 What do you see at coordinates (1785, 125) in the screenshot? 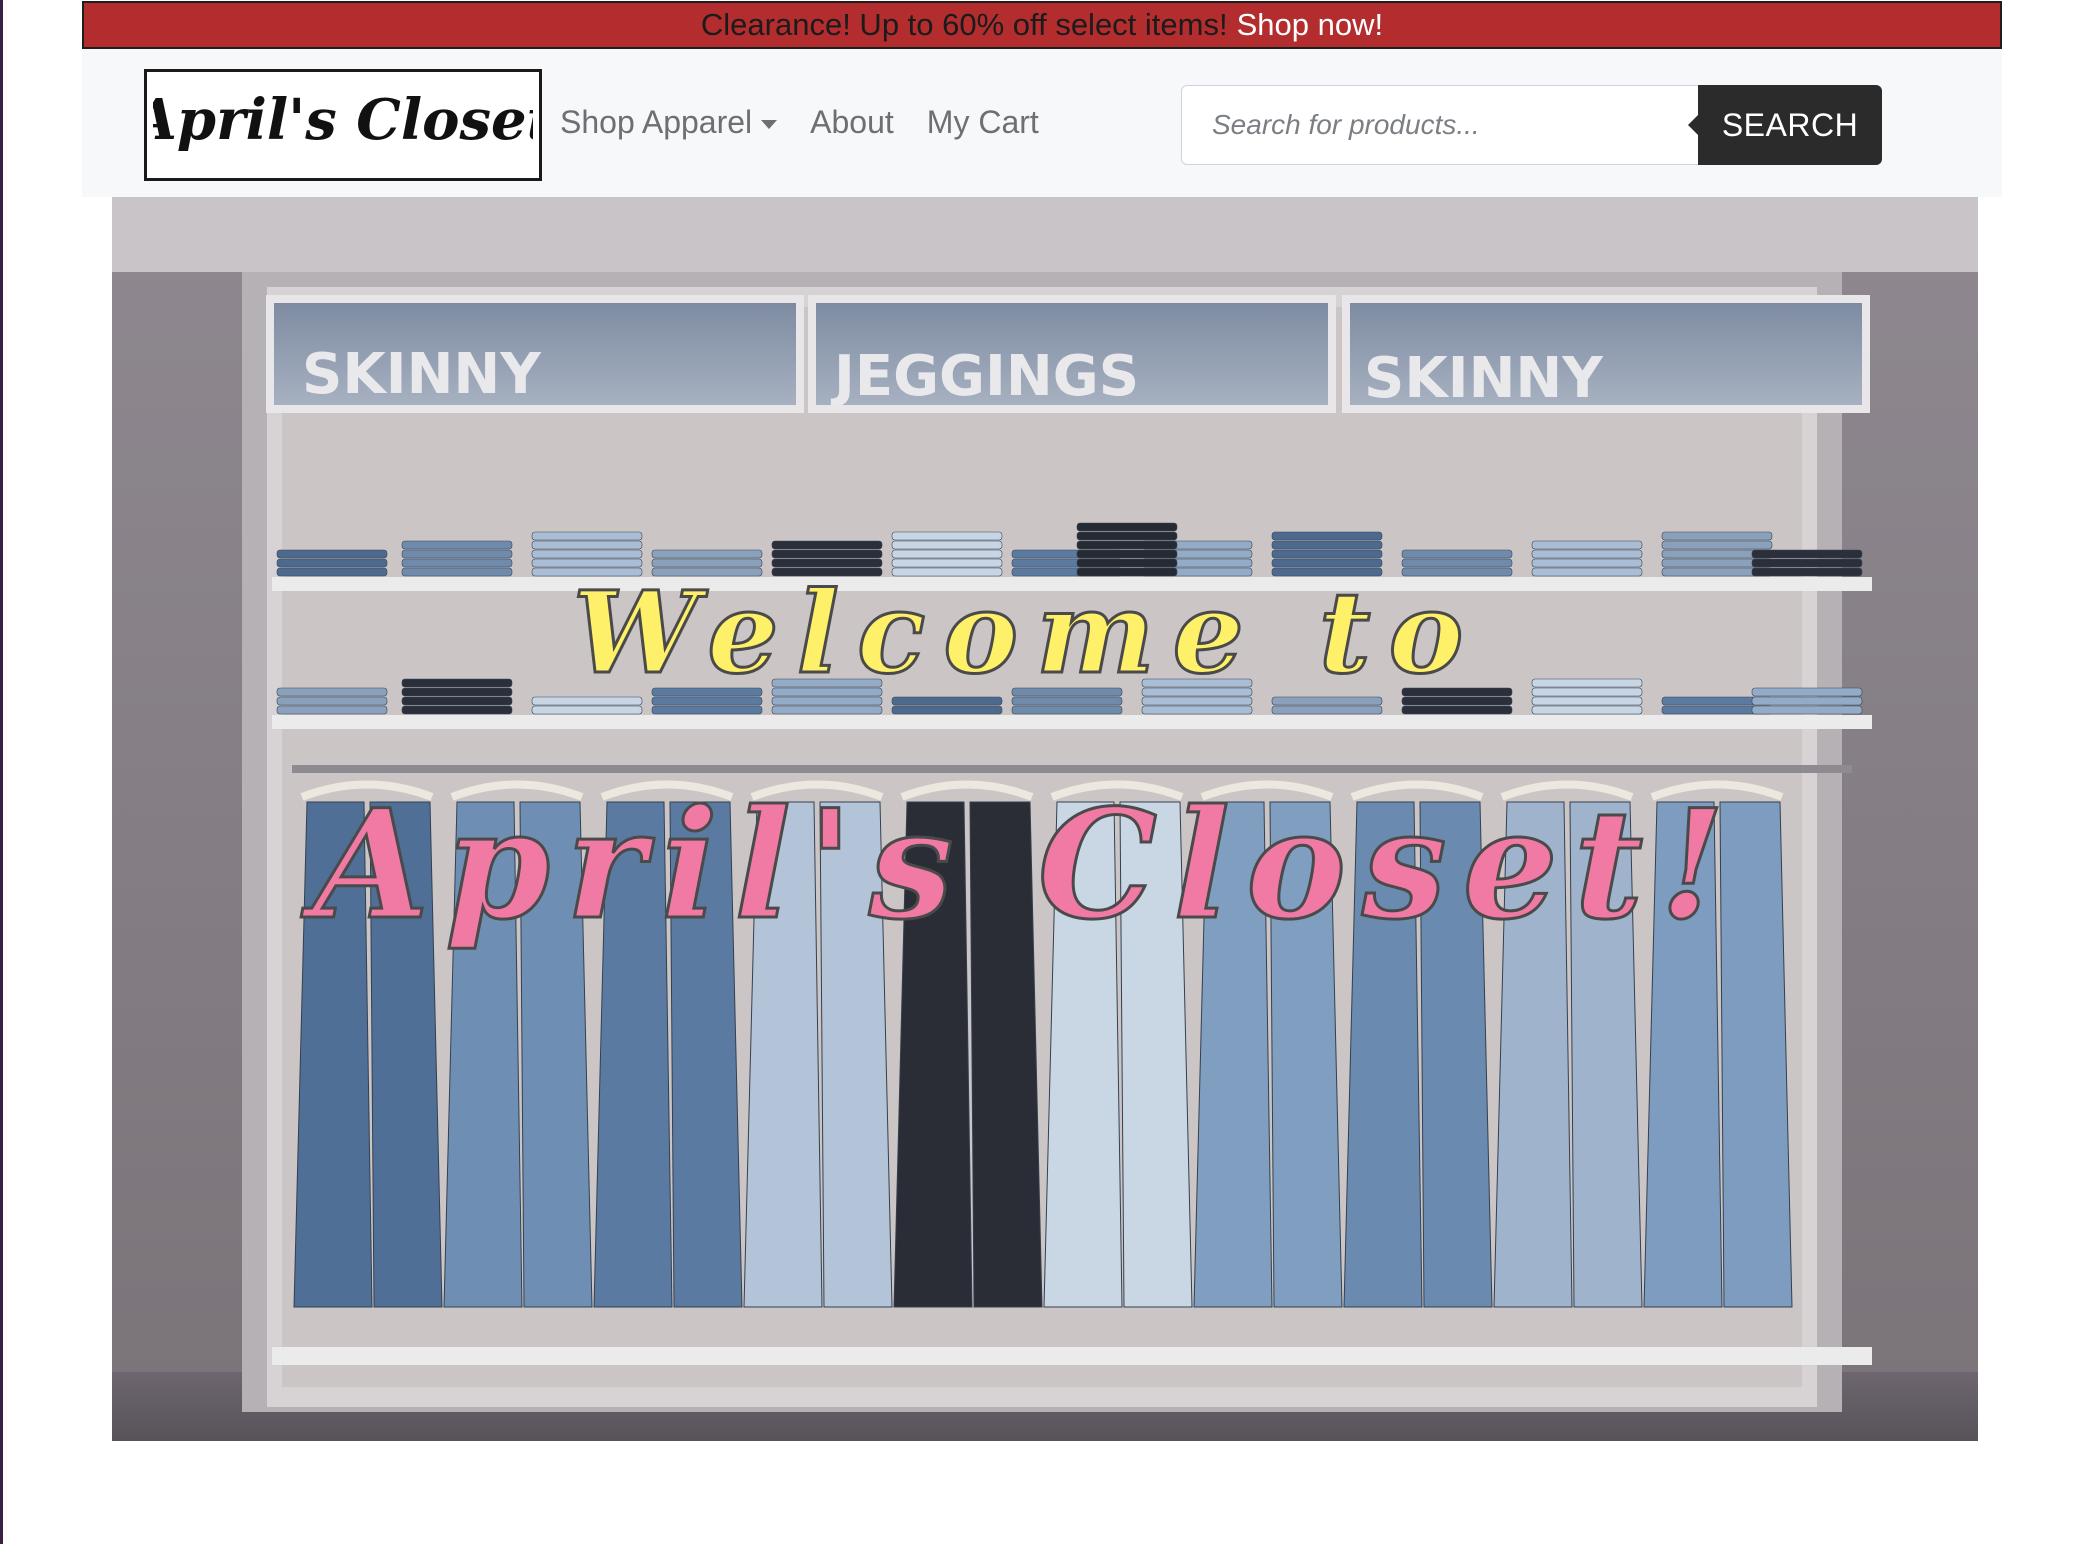
I see `search-button: SEARCH` at bounding box center [1785, 125].